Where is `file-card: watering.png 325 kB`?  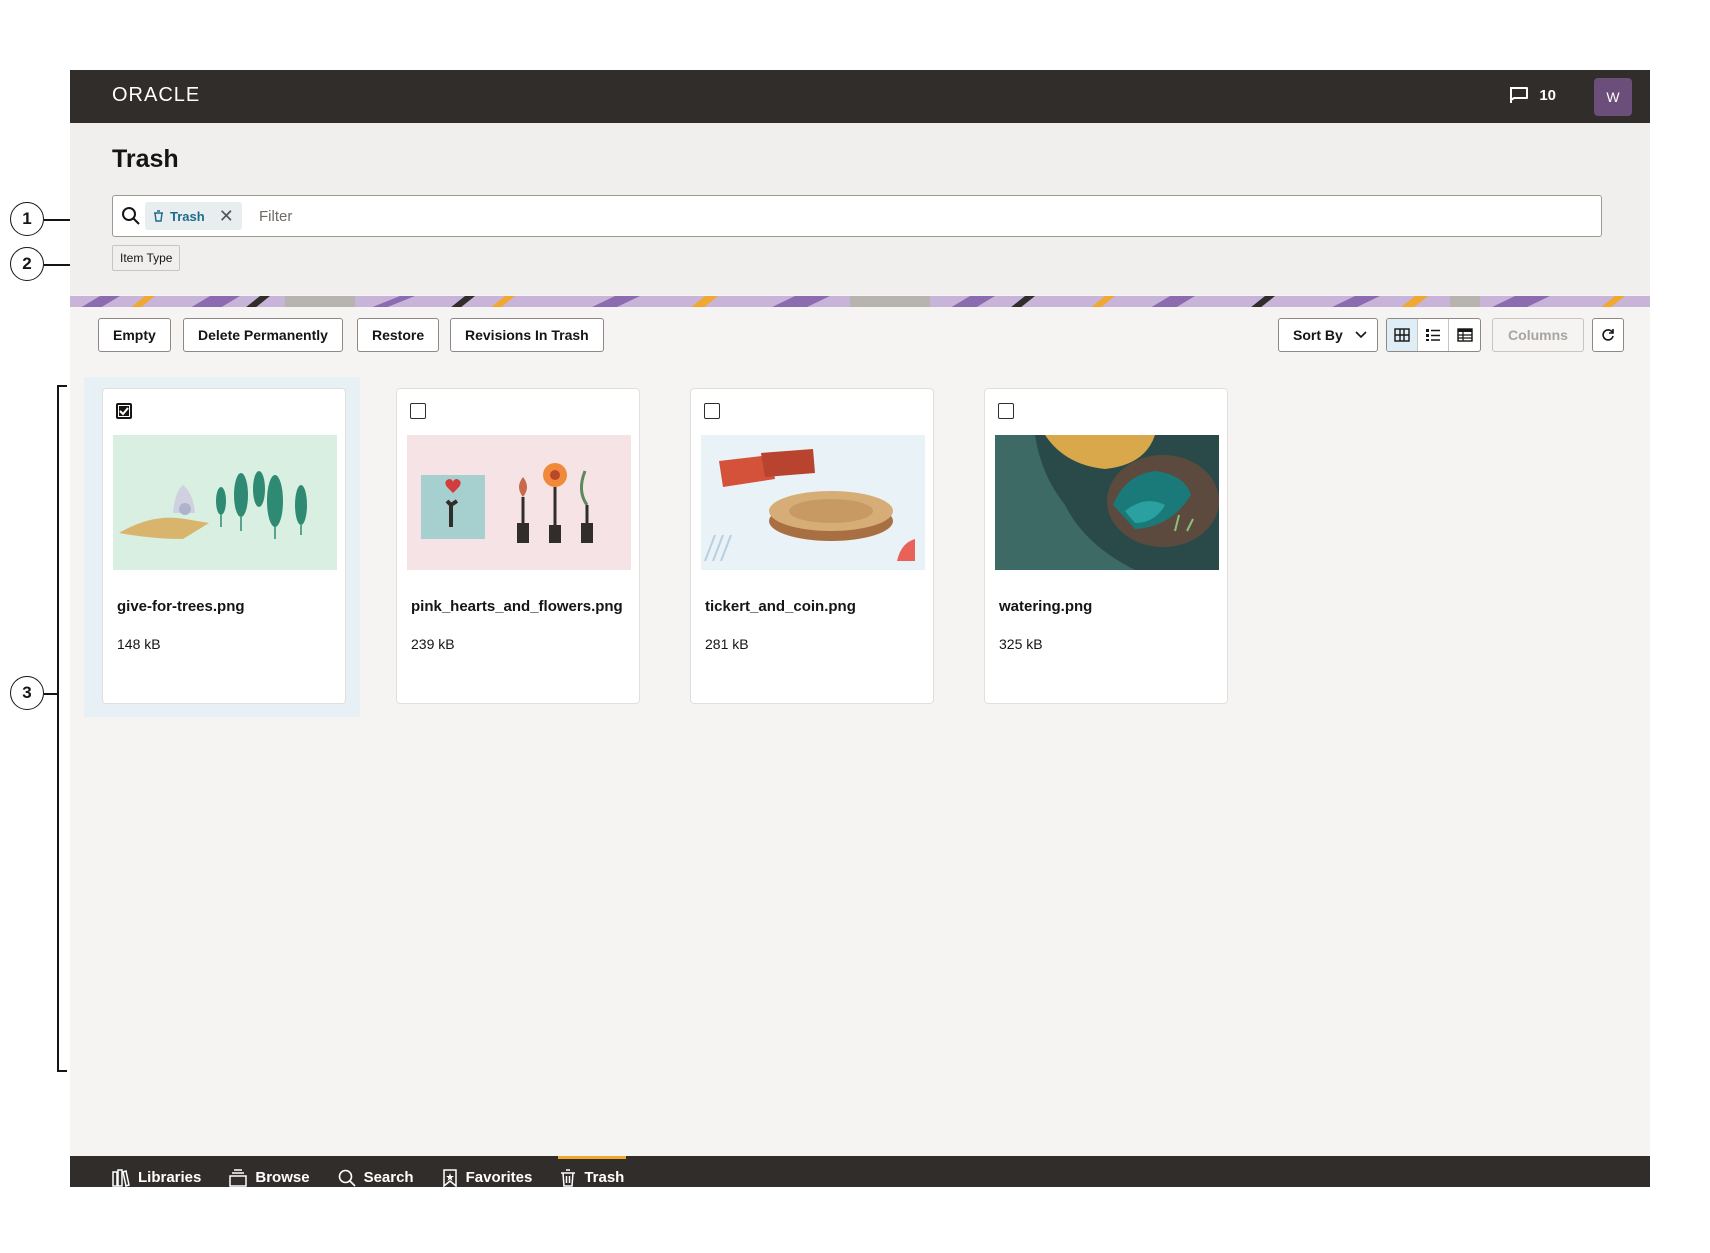
file-card: watering.png 325 kB is located at coordinates (1106, 546).